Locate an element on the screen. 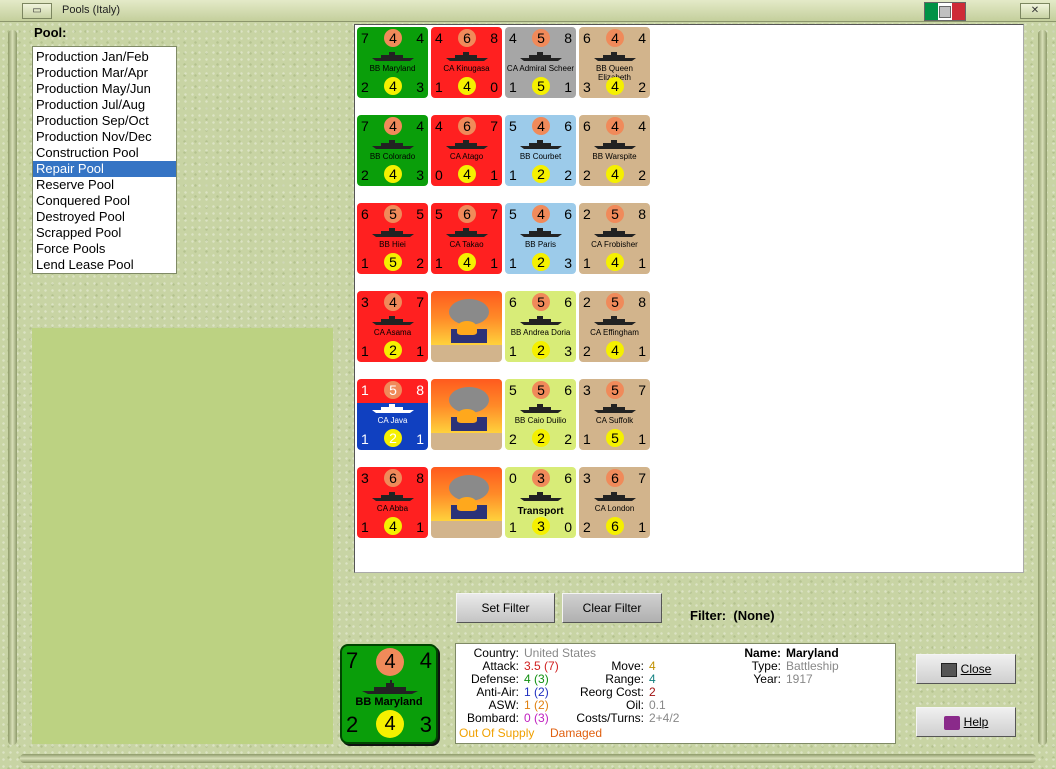 This screenshot has height=769, width=1056. counter-tr: 5 is located at coordinates (420, 214).